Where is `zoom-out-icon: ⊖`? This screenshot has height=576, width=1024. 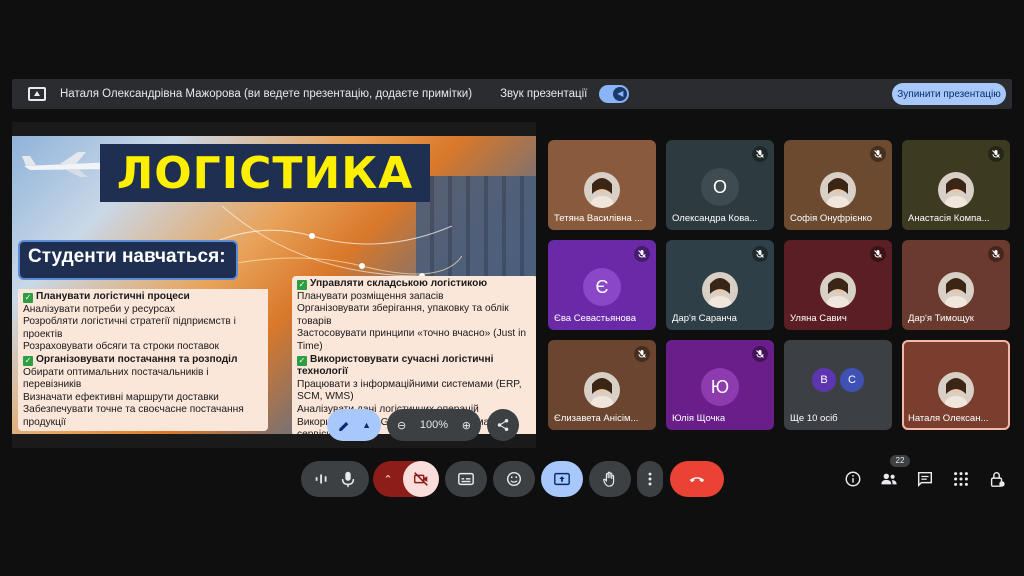
zoom-out-icon: ⊖ is located at coordinates (401, 425).